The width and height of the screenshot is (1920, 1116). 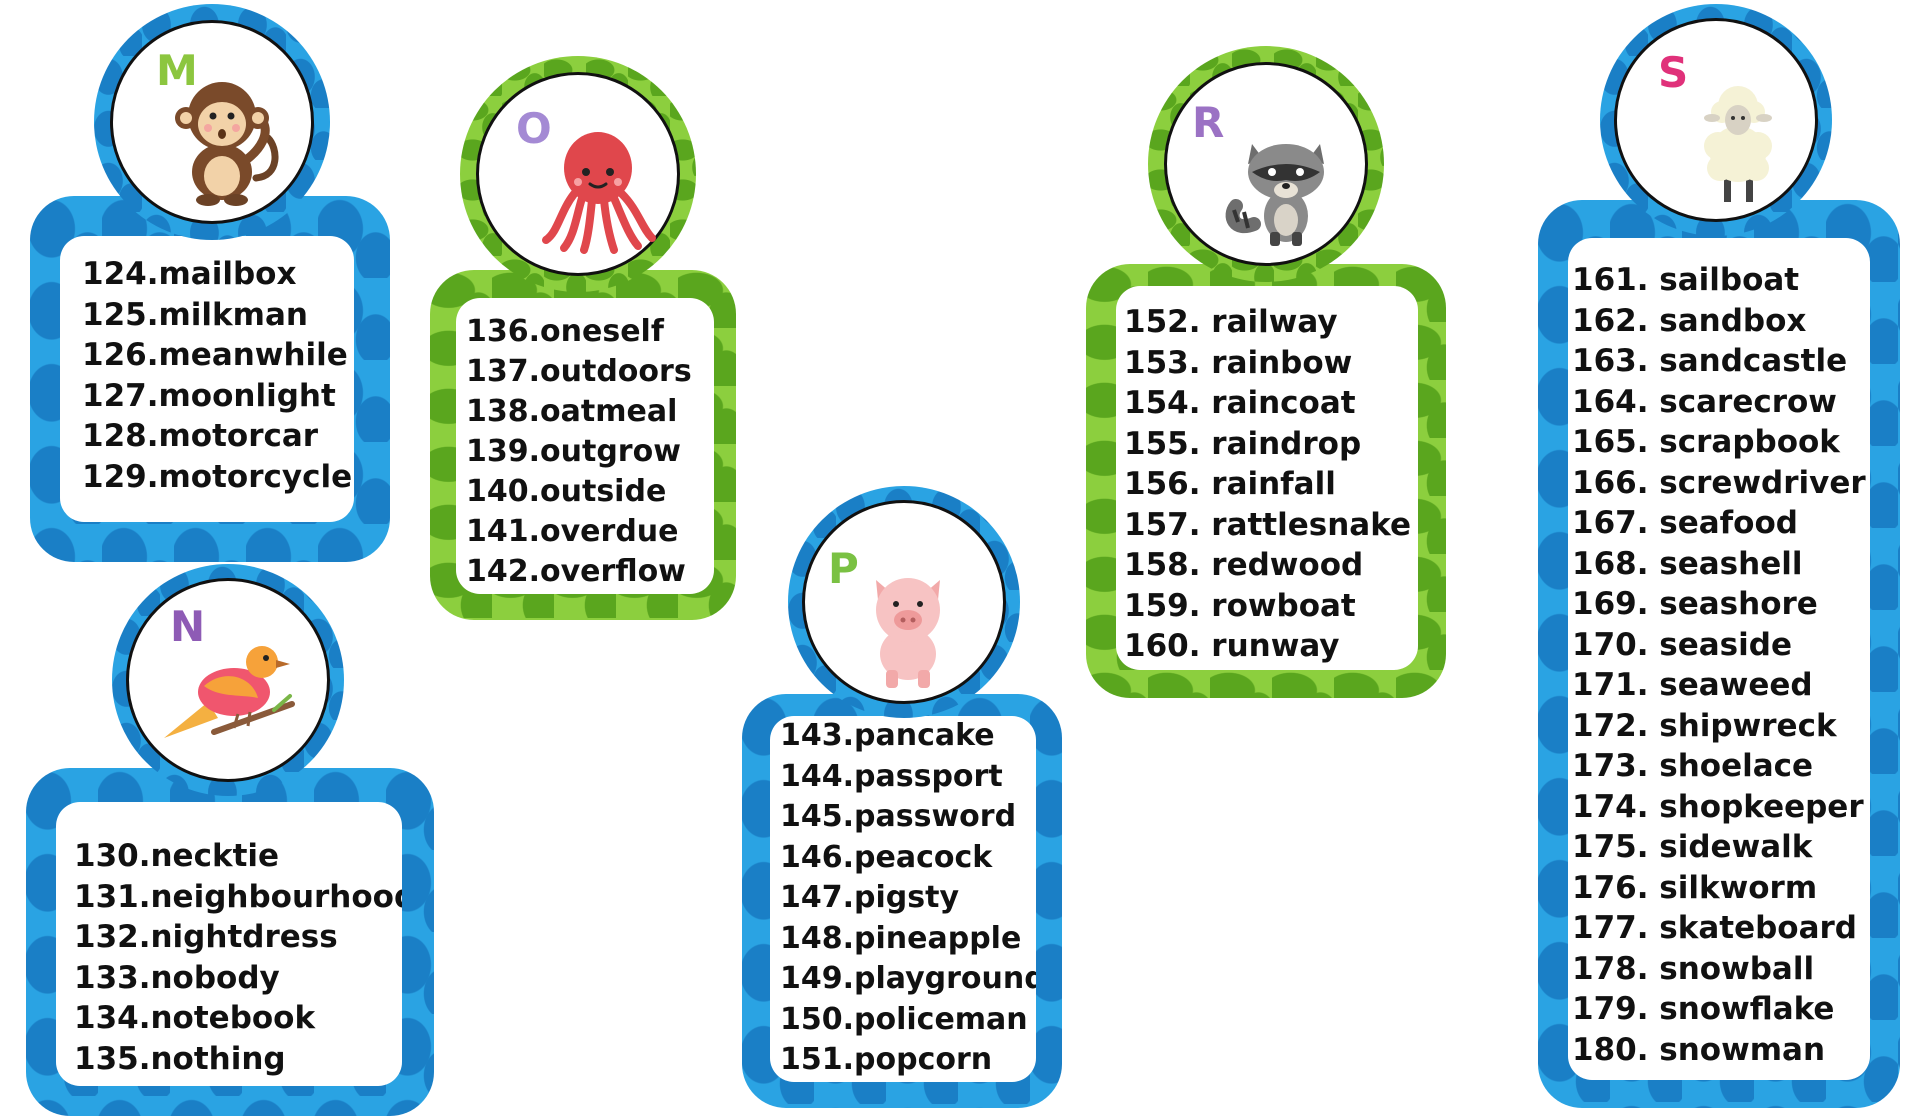 I want to click on list-item: 163. sandcastle, so click(x=1710, y=361).